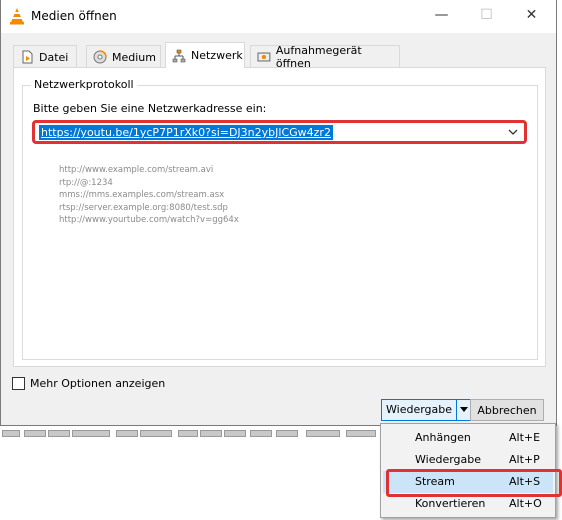  I want to click on menu-item-anhaengen: Anhängen Alt+E, so click(468, 438).